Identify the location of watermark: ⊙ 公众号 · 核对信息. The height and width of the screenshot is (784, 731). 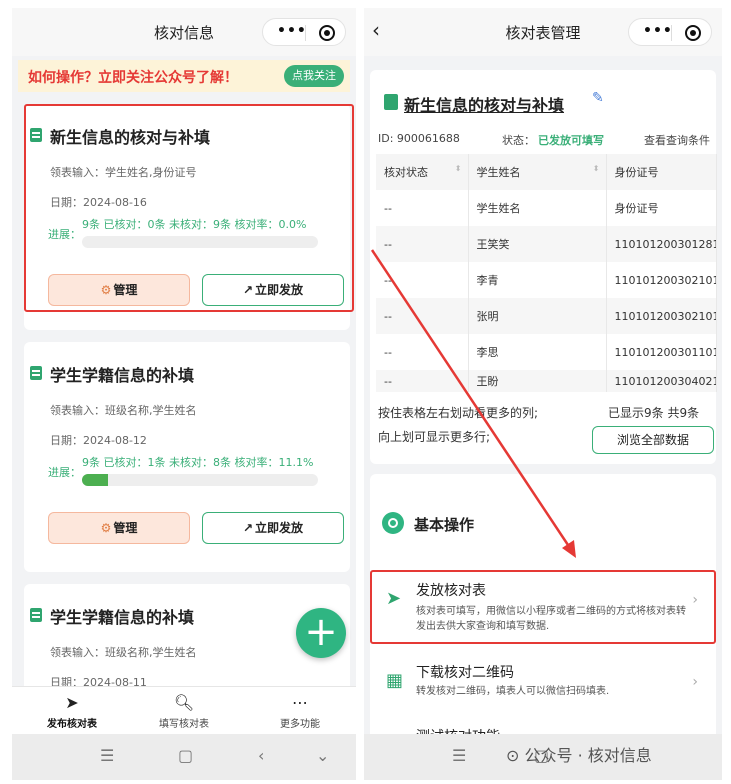
(579, 754).